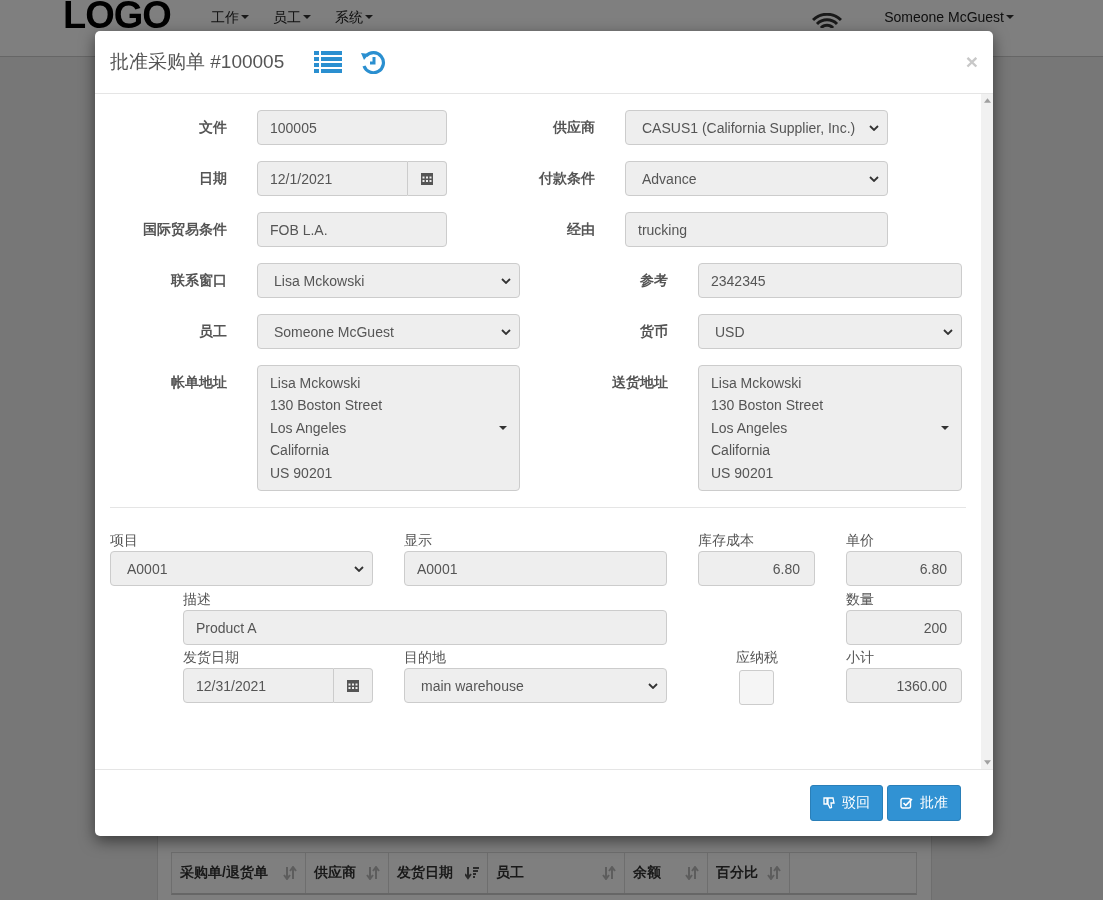  I want to click on column-header: 员工, so click(556, 873).